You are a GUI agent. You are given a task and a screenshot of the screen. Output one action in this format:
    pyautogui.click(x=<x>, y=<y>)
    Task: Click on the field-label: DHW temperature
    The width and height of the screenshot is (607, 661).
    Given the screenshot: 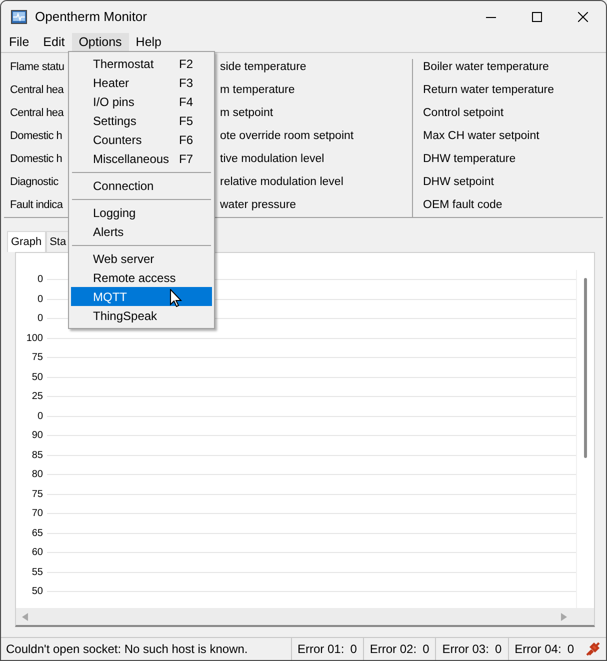 What is the action you would take?
    pyautogui.click(x=469, y=159)
    